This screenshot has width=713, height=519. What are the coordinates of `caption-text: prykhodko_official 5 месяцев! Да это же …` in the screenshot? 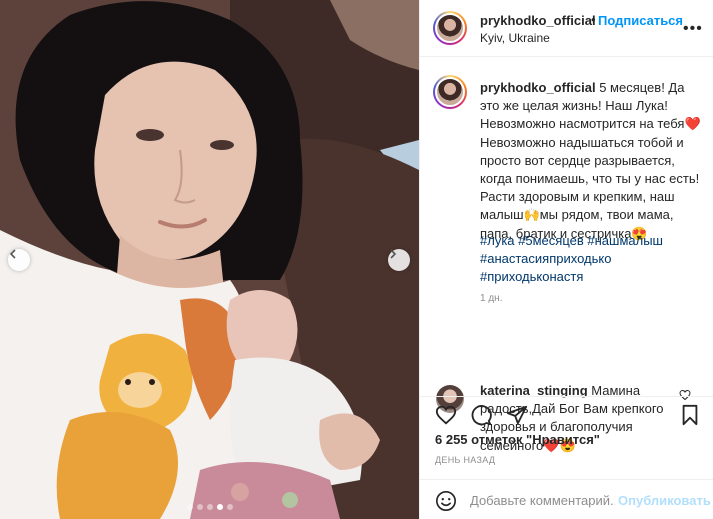 It's located at (591, 161).